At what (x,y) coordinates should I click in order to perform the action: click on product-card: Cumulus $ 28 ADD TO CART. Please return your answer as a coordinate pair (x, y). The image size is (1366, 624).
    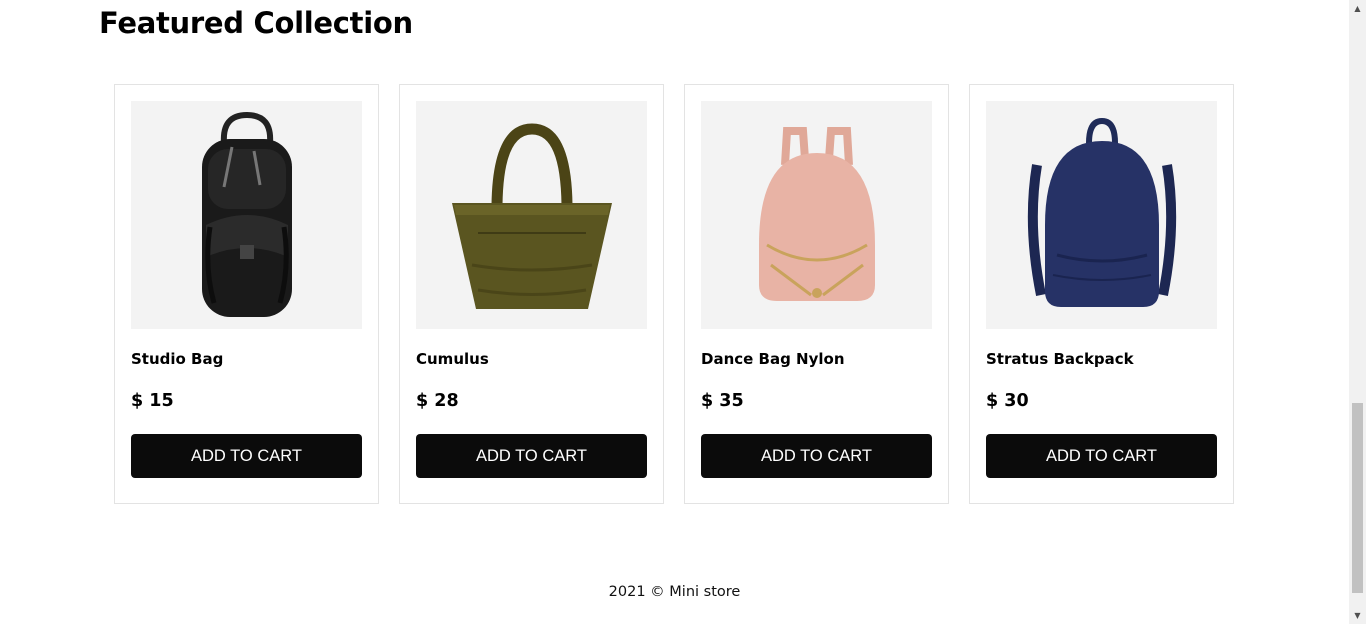
    Looking at the image, I should click on (531, 294).